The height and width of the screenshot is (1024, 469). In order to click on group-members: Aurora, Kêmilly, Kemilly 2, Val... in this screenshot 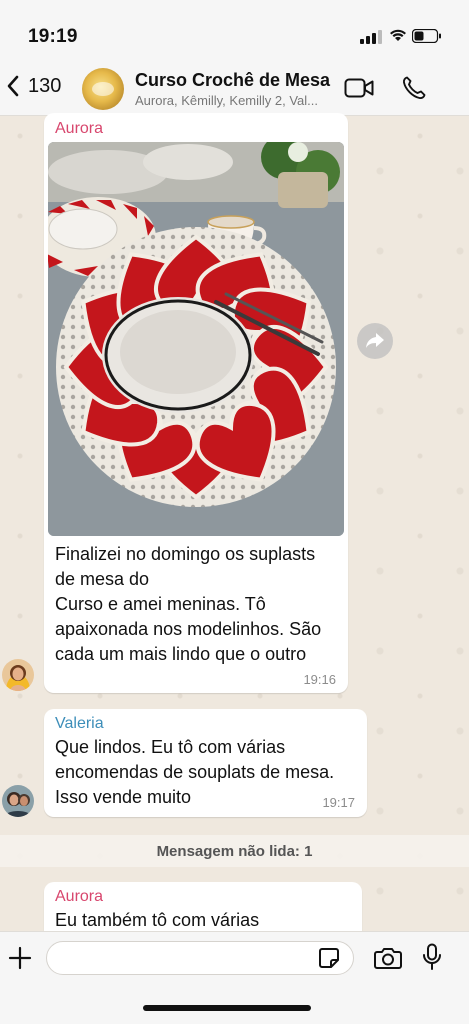, I will do `click(235, 100)`.